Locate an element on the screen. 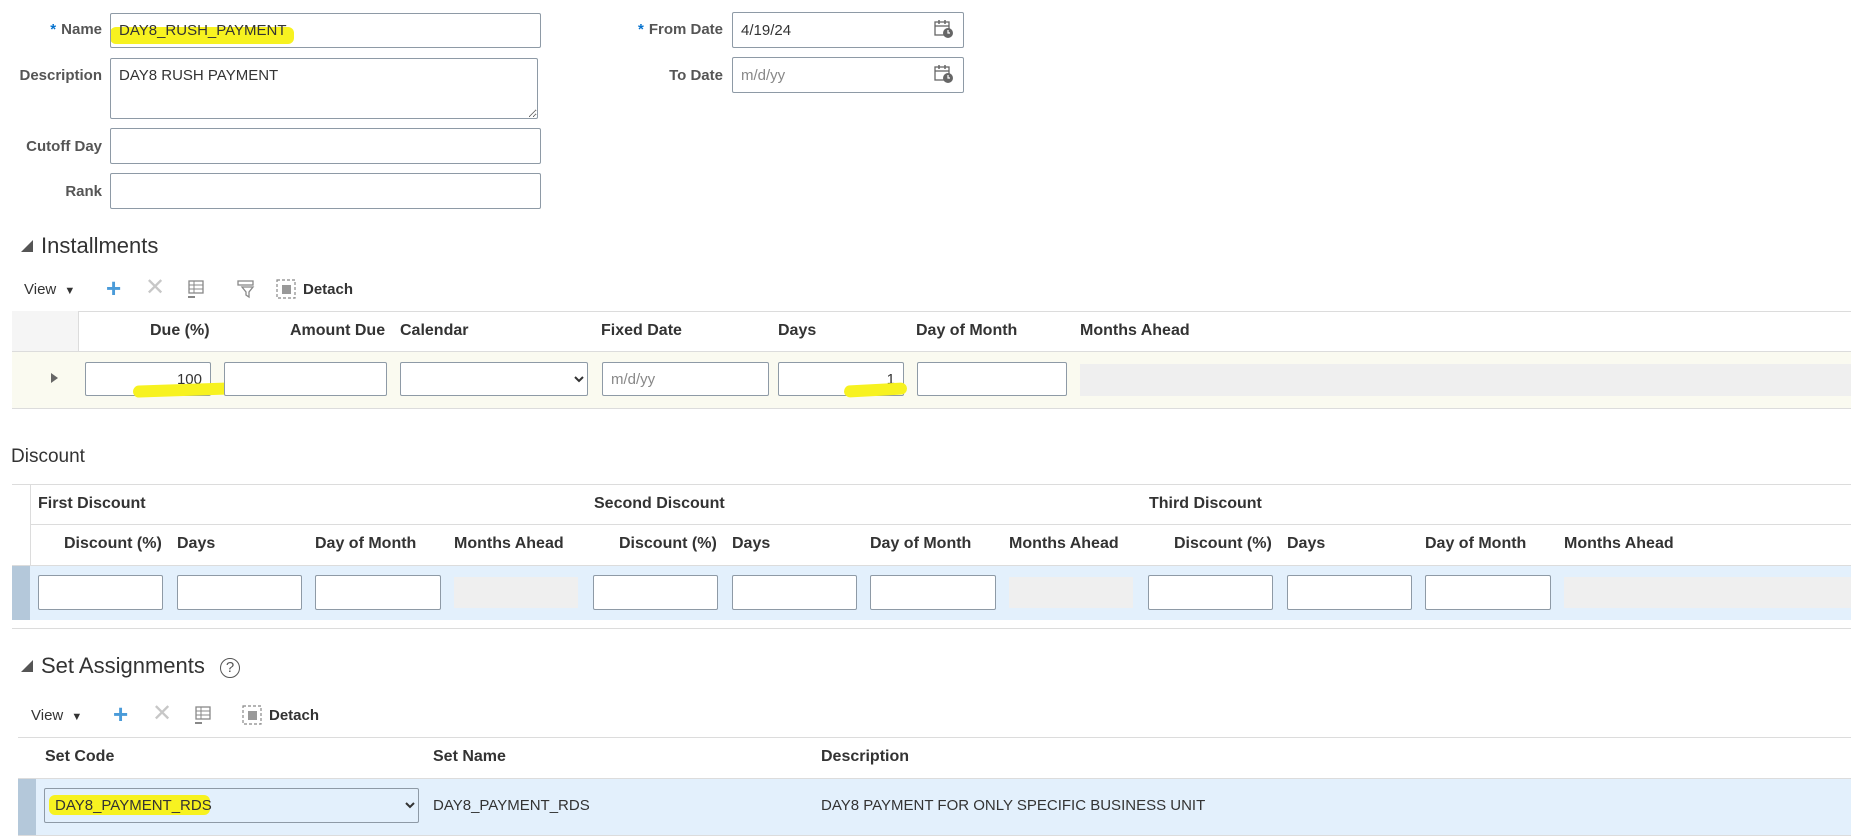 The image size is (1851, 837). first-discount-percent-input is located at coordinates (100, 592).